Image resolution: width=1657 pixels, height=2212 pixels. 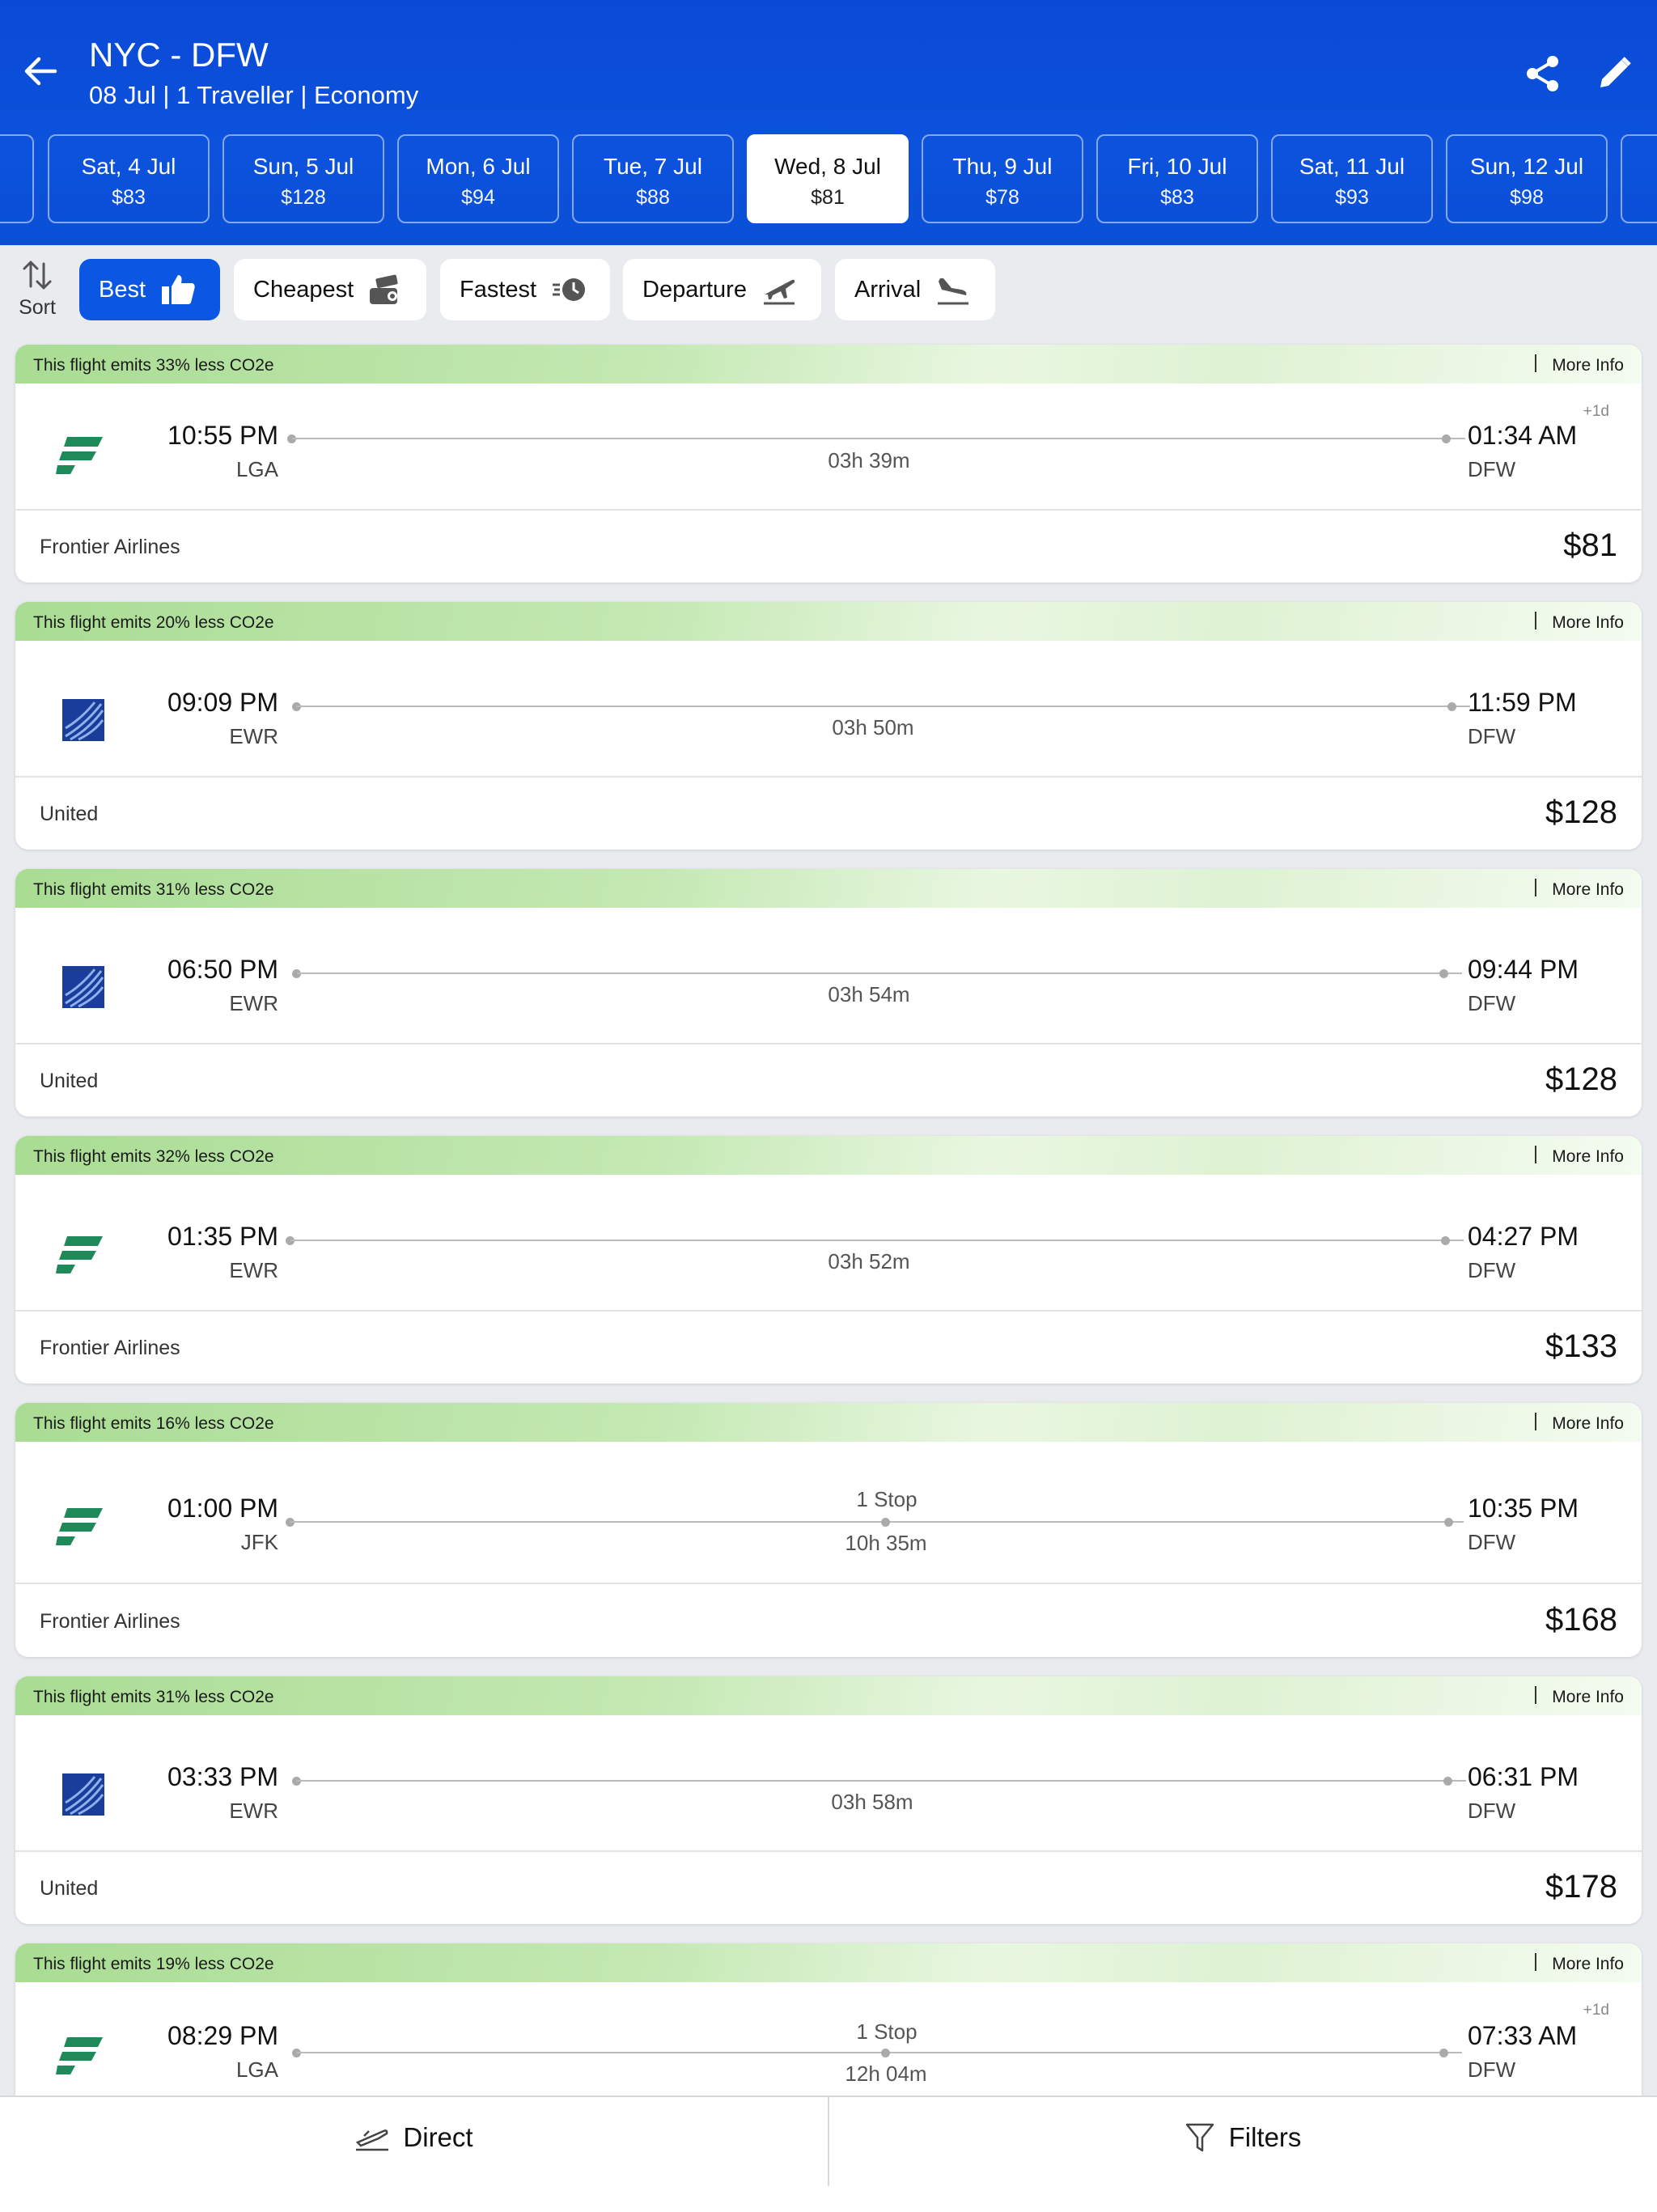 I want to click on date-chip: Sun, 5 Jul $128, so click(x=303, y=178).